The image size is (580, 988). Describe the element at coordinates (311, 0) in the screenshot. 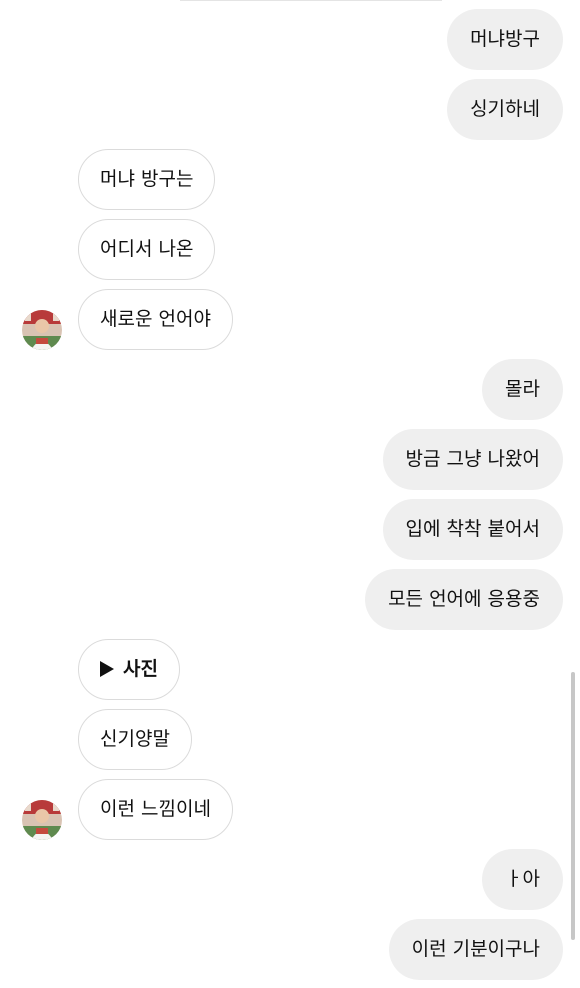

I see `top-divider` at that location.